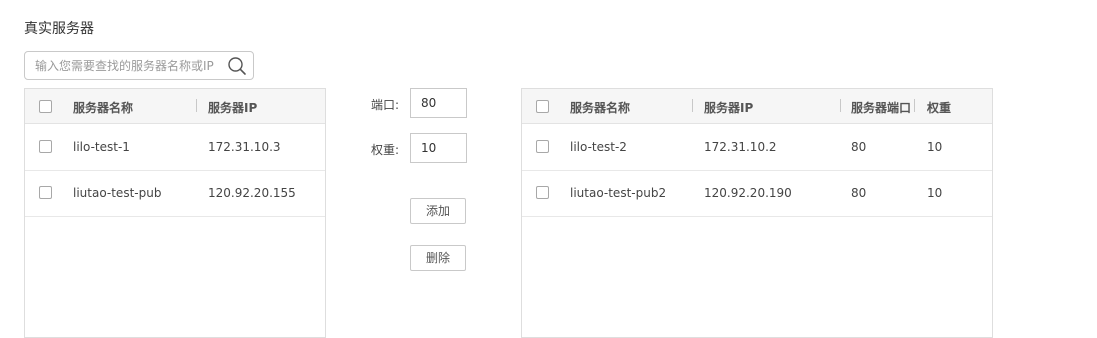 The height and width of the screenshot is (338, 1097). I want to click on port-input, so click(438, 103).